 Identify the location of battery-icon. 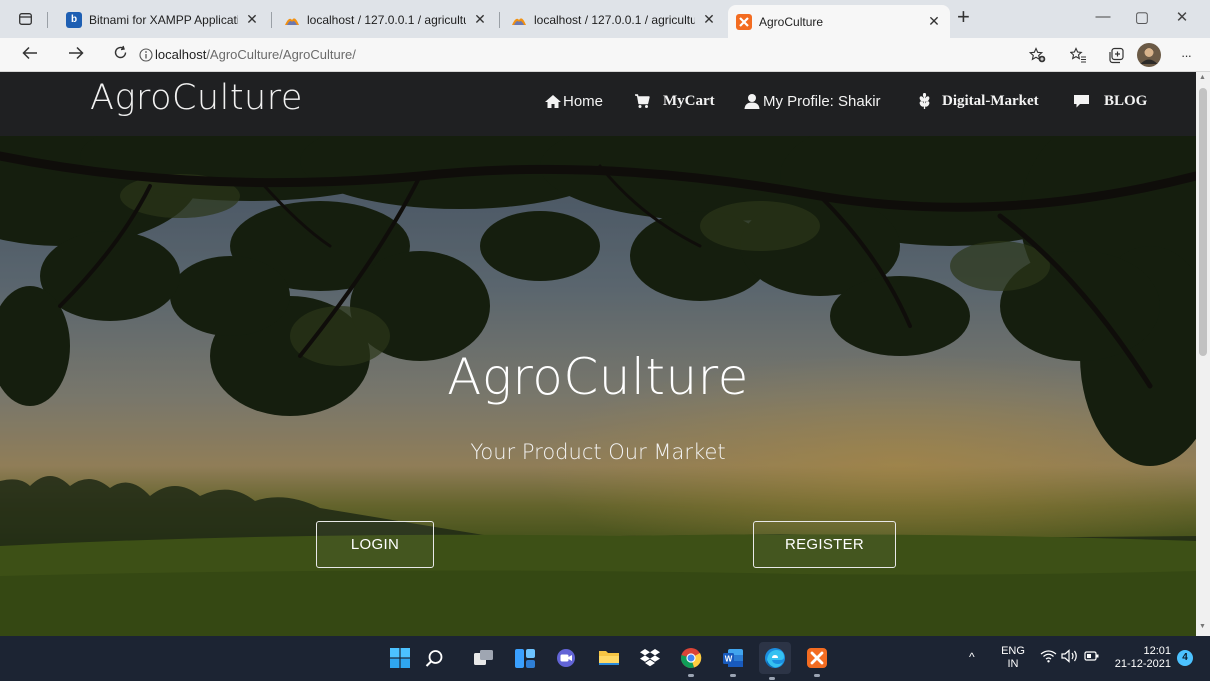
(1092, 658).